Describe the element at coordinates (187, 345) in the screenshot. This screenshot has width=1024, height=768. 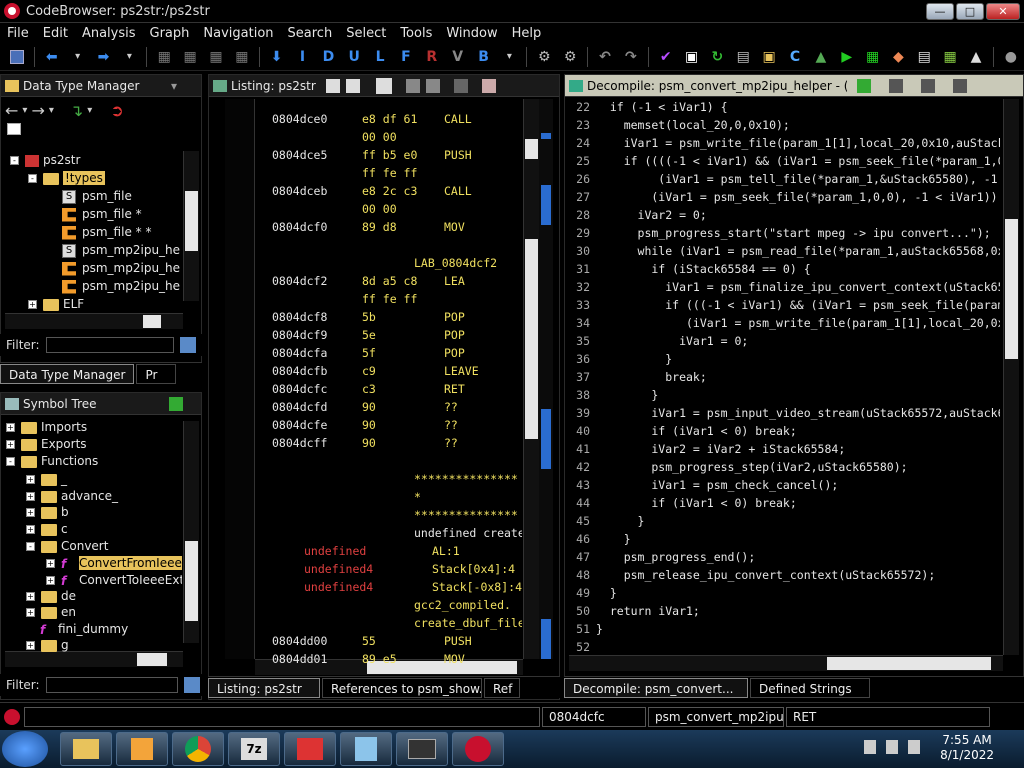
I see `filter-options-icon` at that location.